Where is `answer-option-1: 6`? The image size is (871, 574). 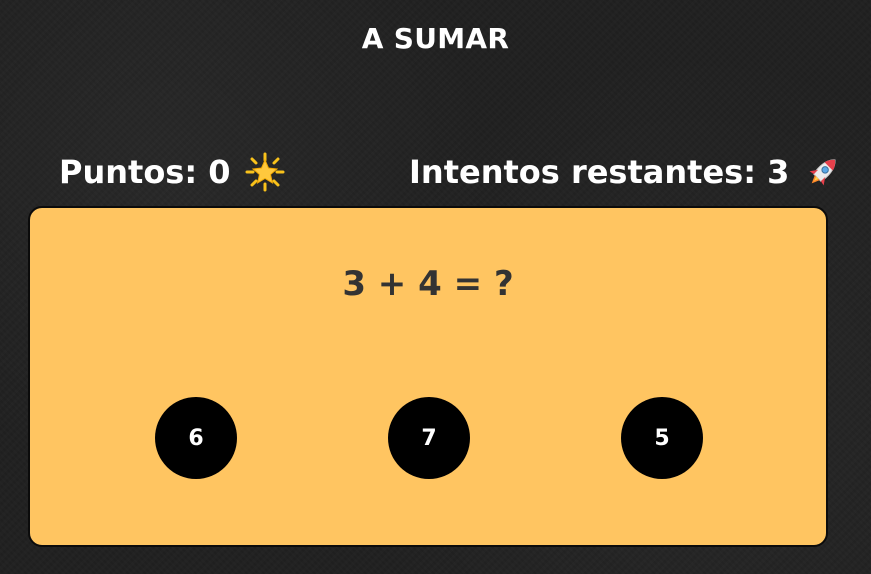
answer-option-1: 6 is located at coordinates (196, 438).